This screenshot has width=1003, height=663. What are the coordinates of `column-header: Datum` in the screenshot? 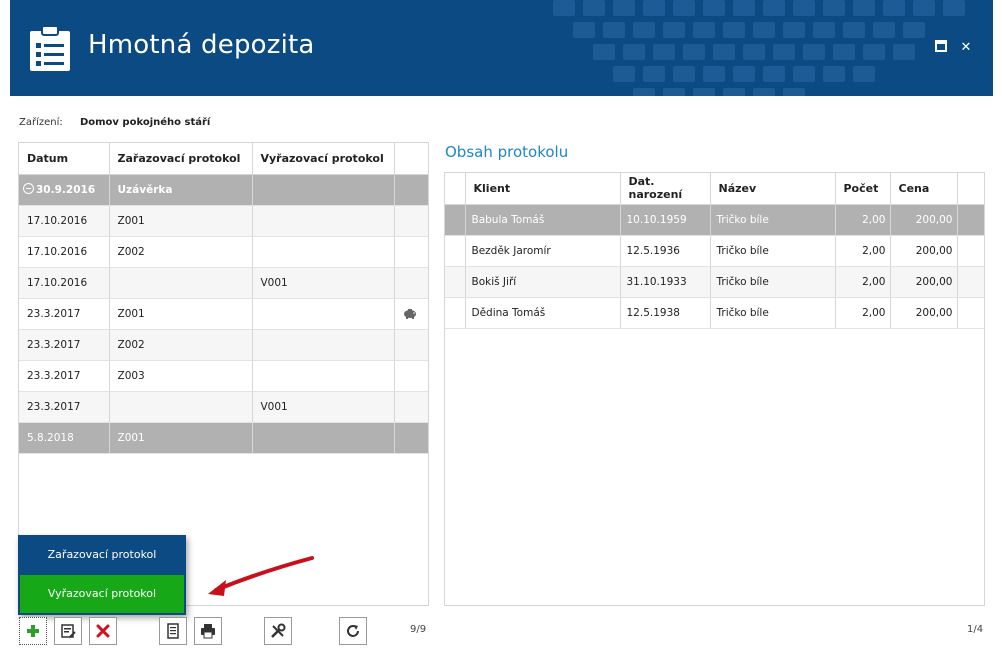 It's located at (64, 159).